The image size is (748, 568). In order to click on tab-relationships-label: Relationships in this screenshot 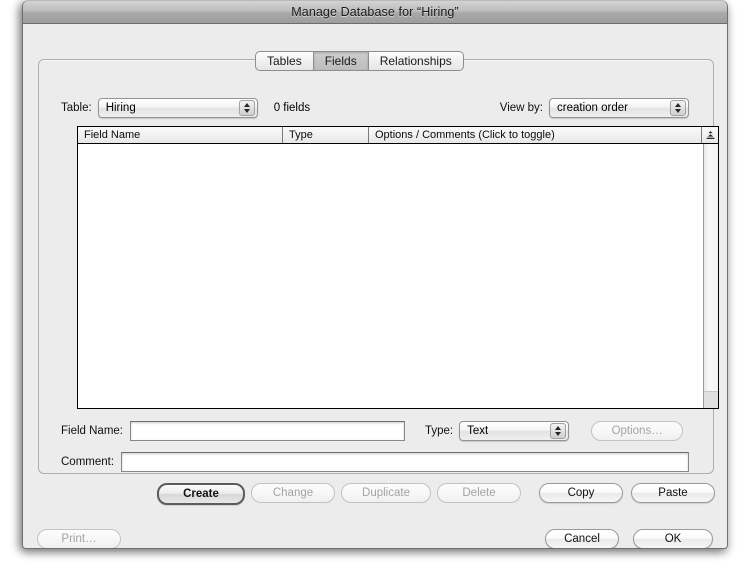, I will do `click(415, 61)`.